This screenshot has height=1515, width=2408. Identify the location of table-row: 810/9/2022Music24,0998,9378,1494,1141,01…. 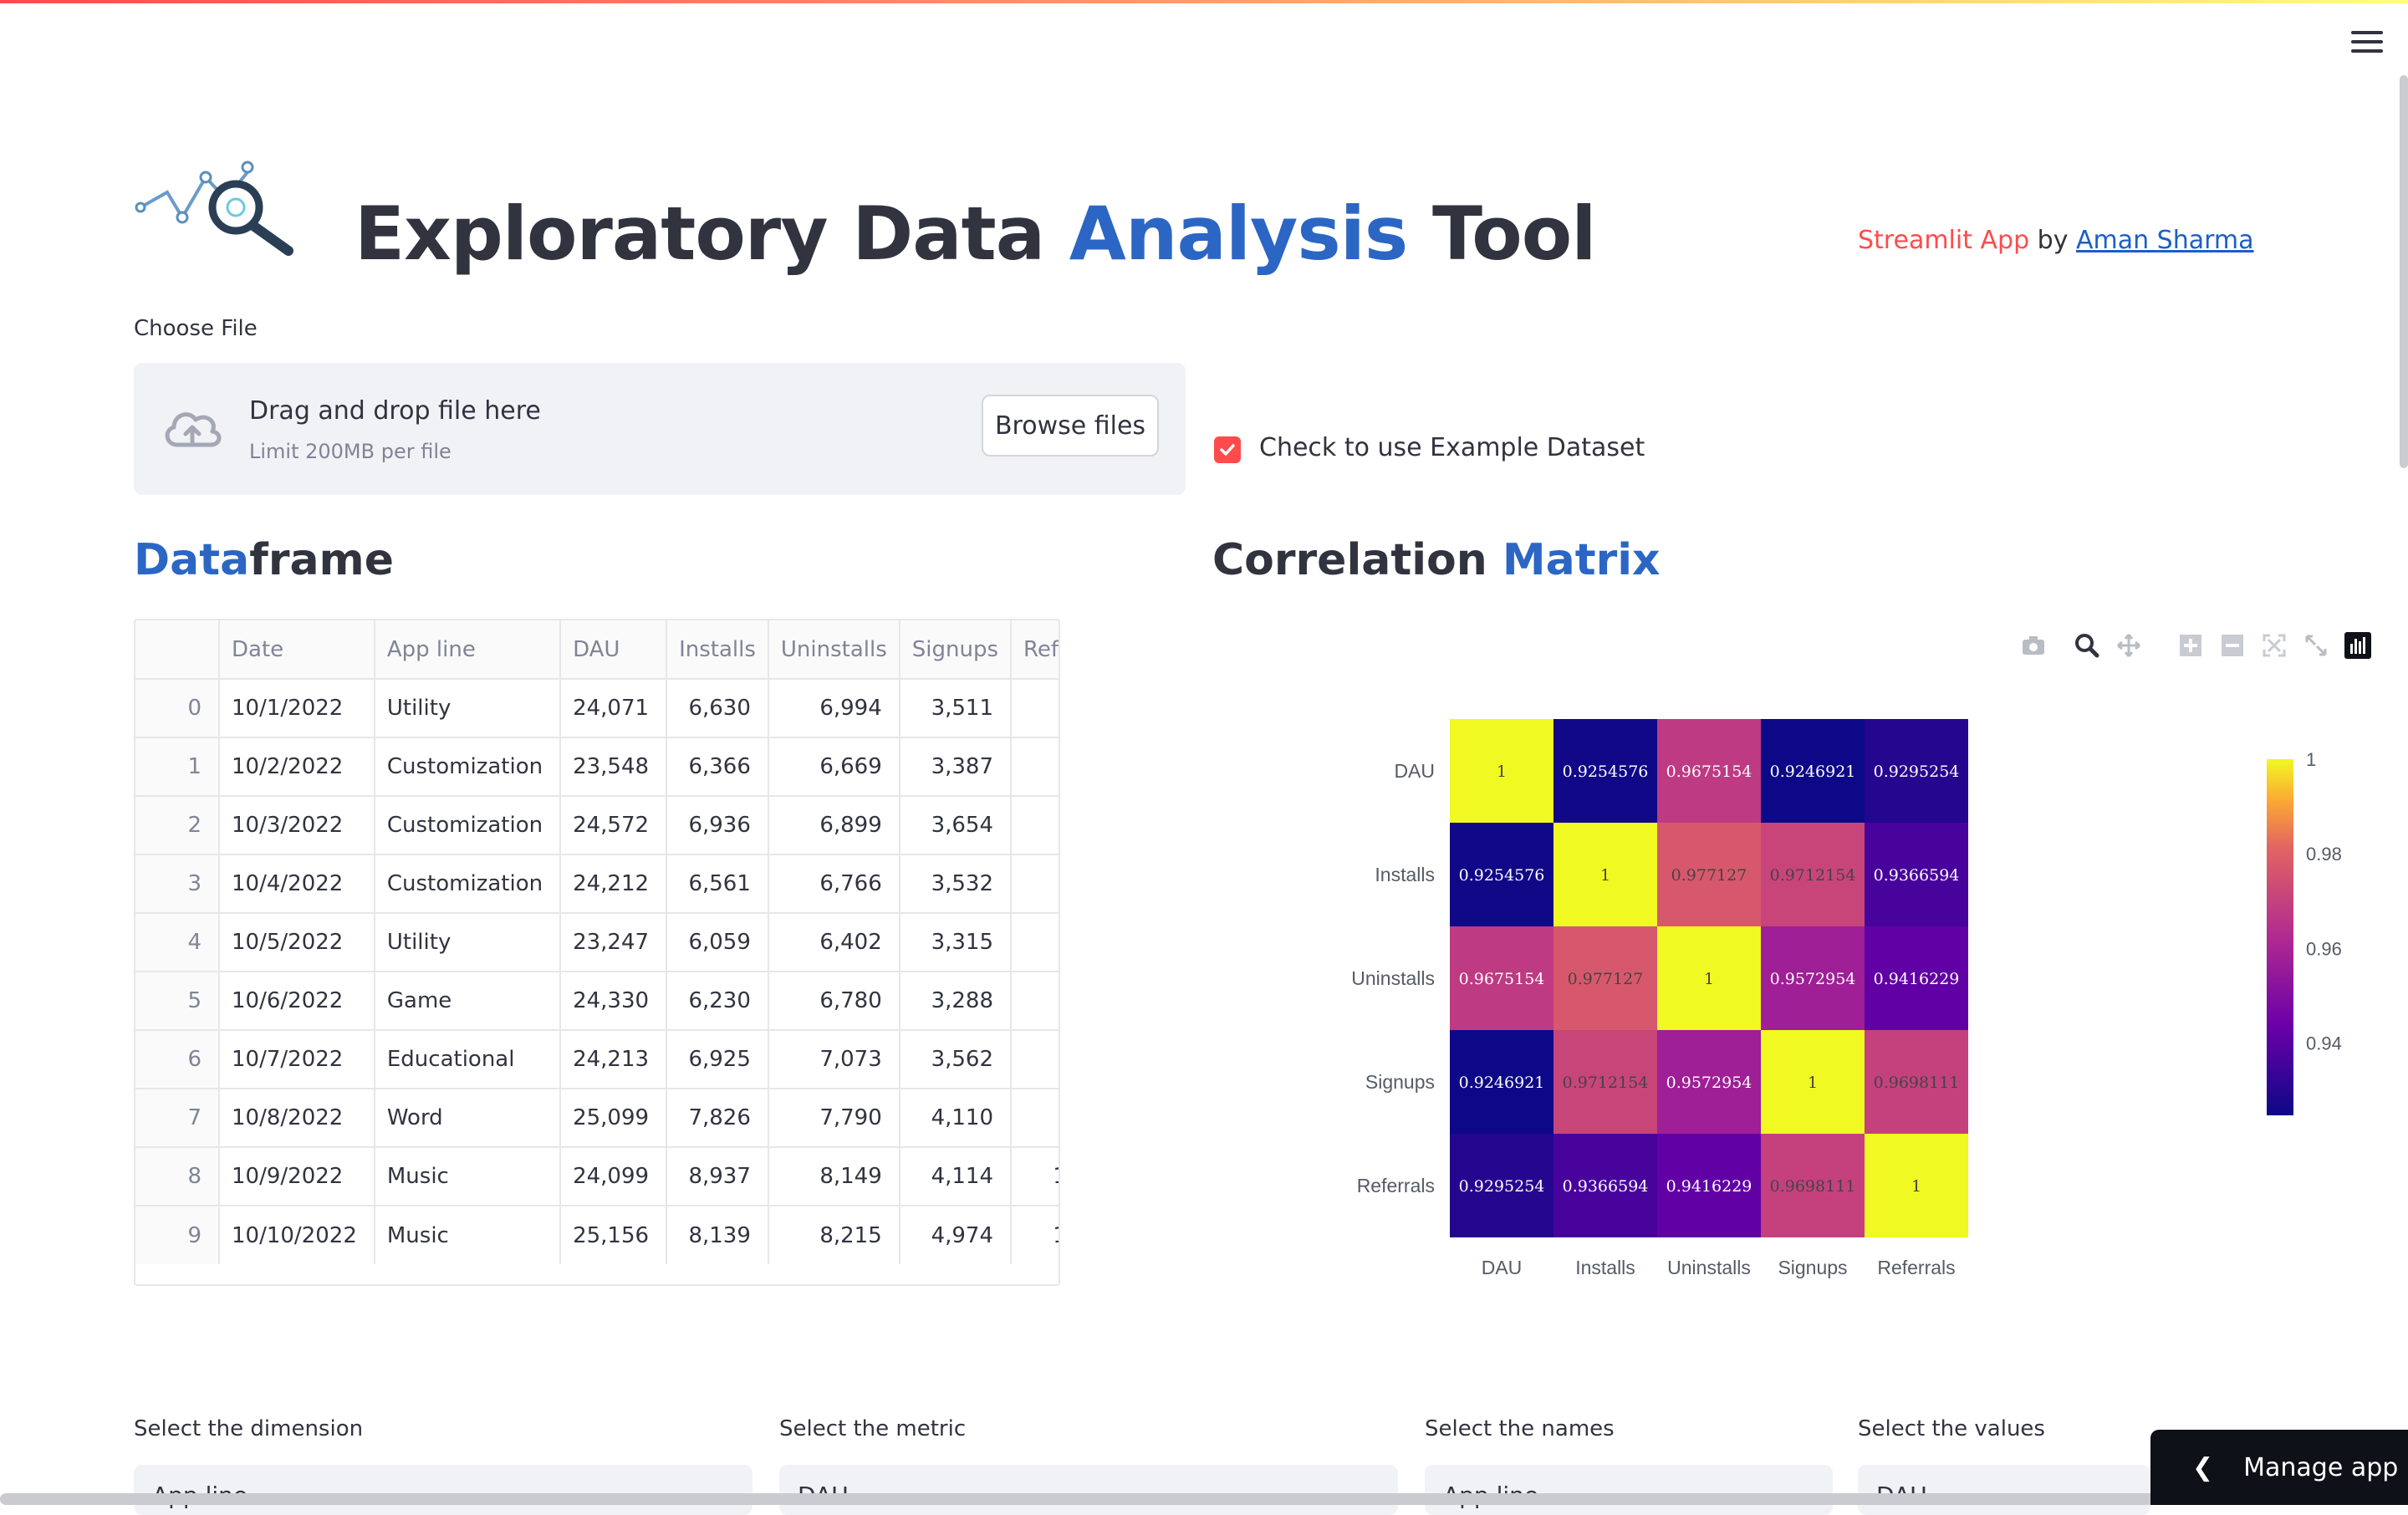
(597, 1176).